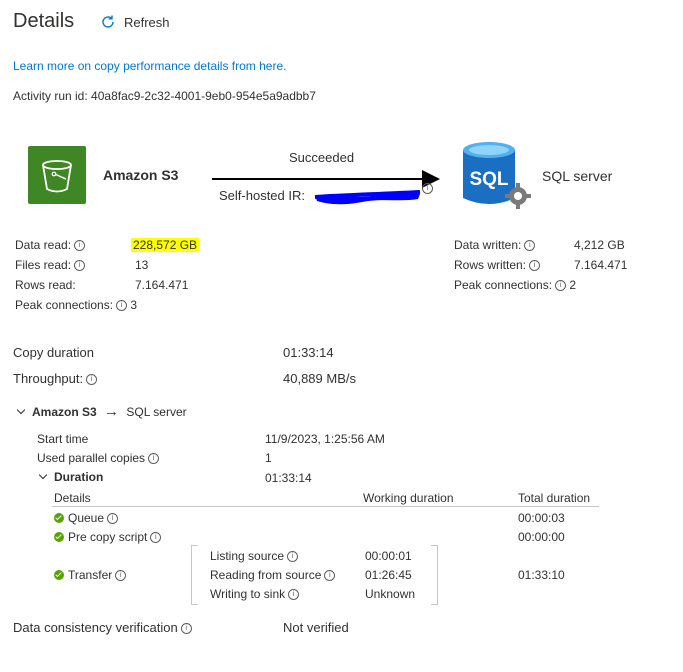 This screenshot has width=683, height=672. I want to click on activity-run-value: 40a8fac9-2c32-4001-9eb0-954e5a9adbb7, so click(203, 96).